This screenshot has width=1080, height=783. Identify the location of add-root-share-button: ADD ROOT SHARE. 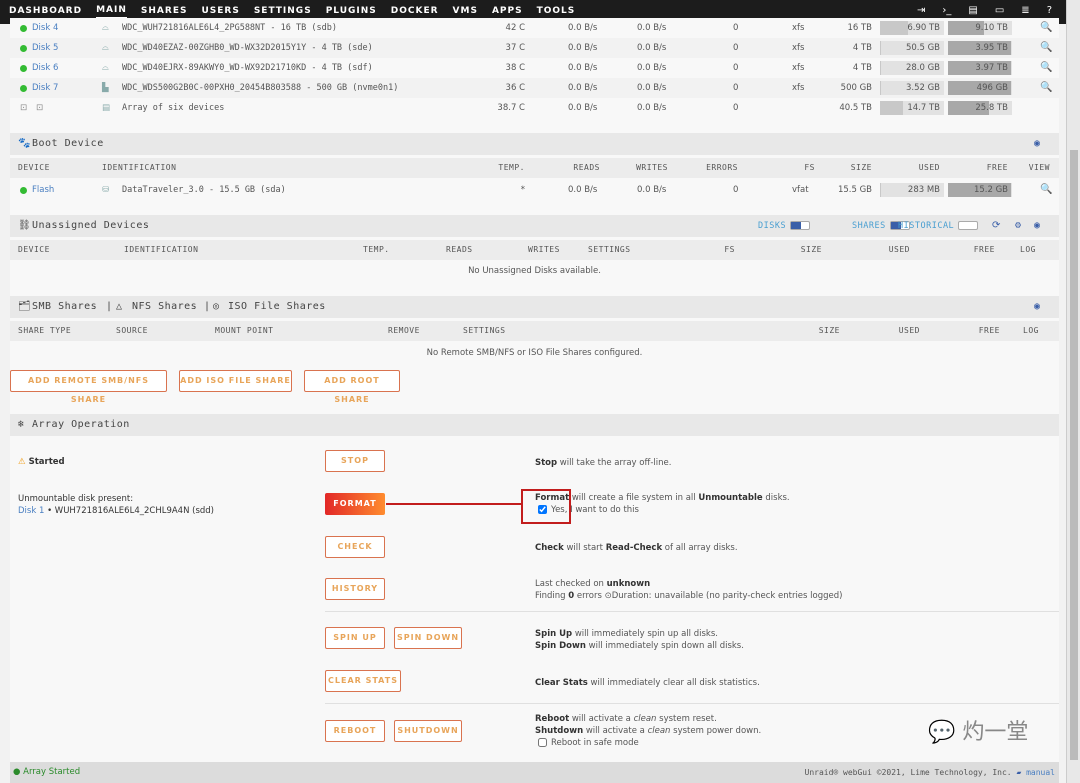
(352, 387).